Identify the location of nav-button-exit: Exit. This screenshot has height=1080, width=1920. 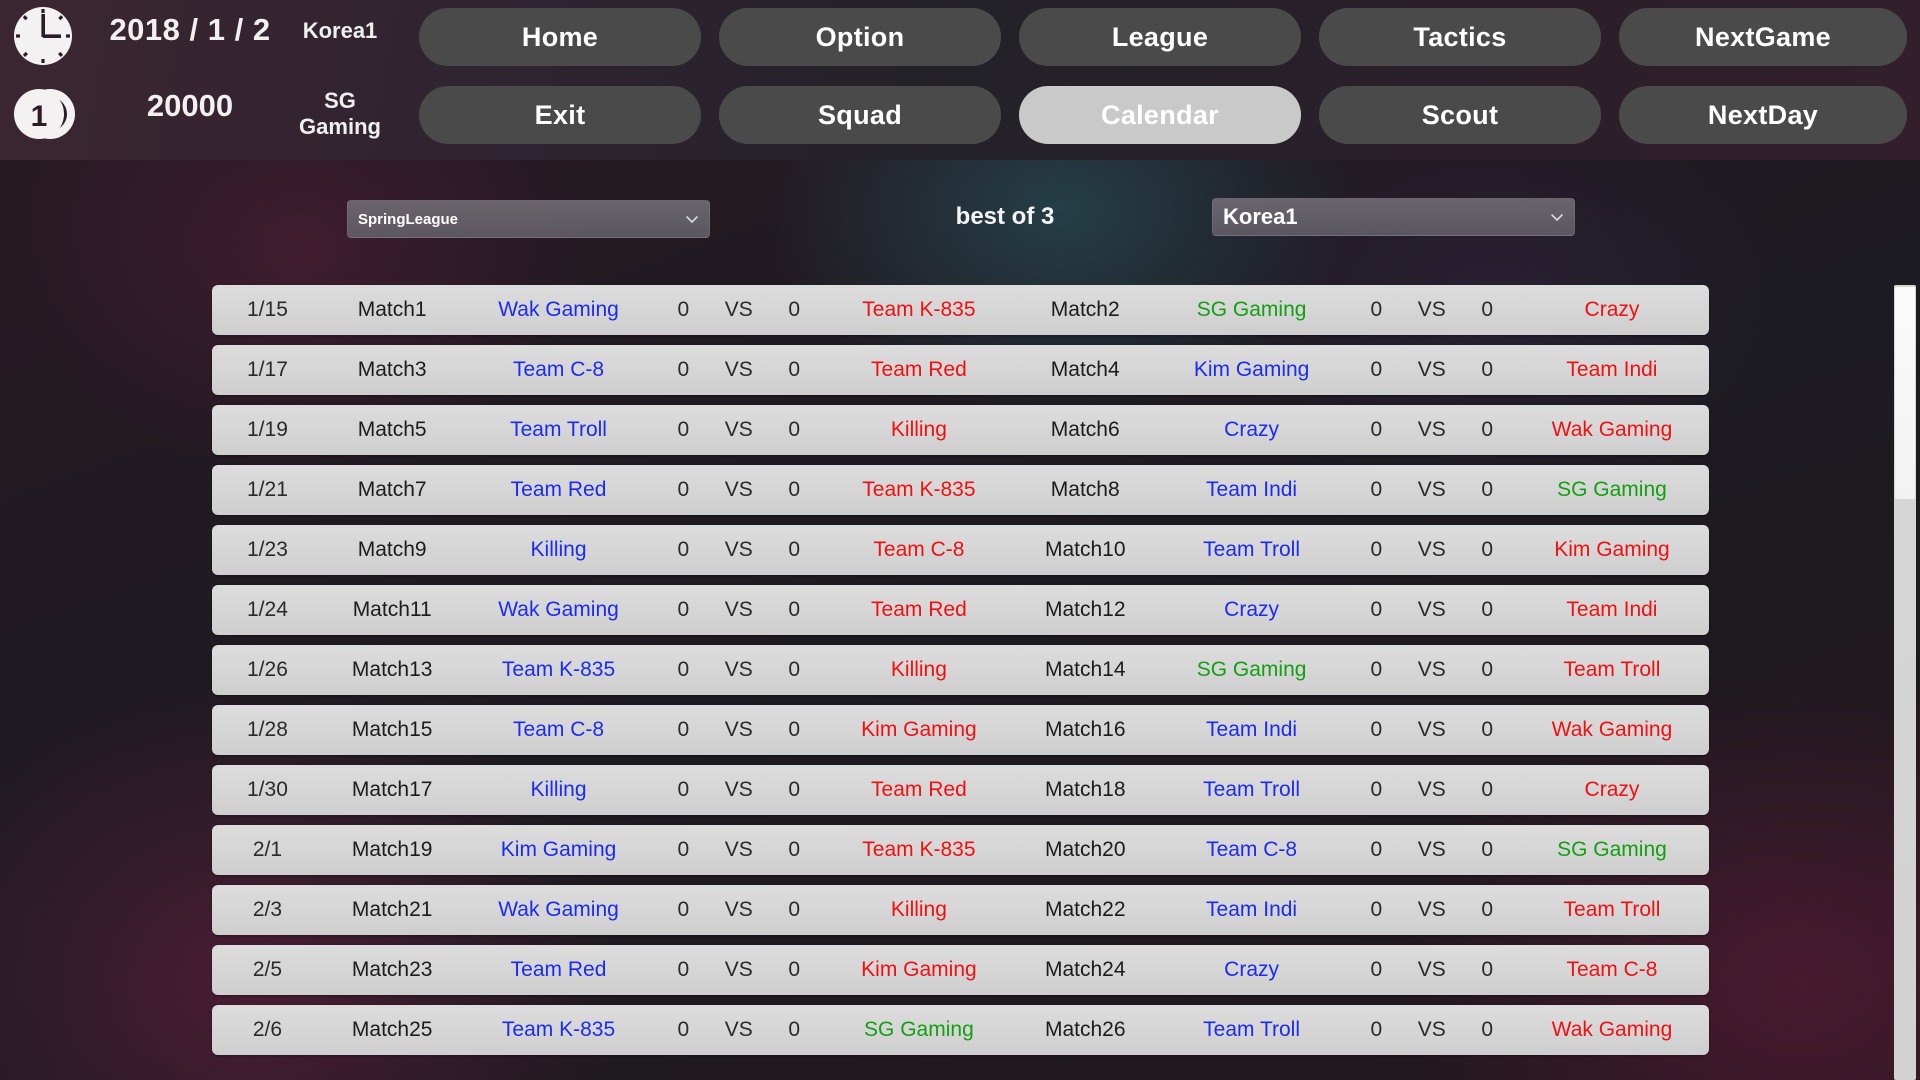
(560, 115).